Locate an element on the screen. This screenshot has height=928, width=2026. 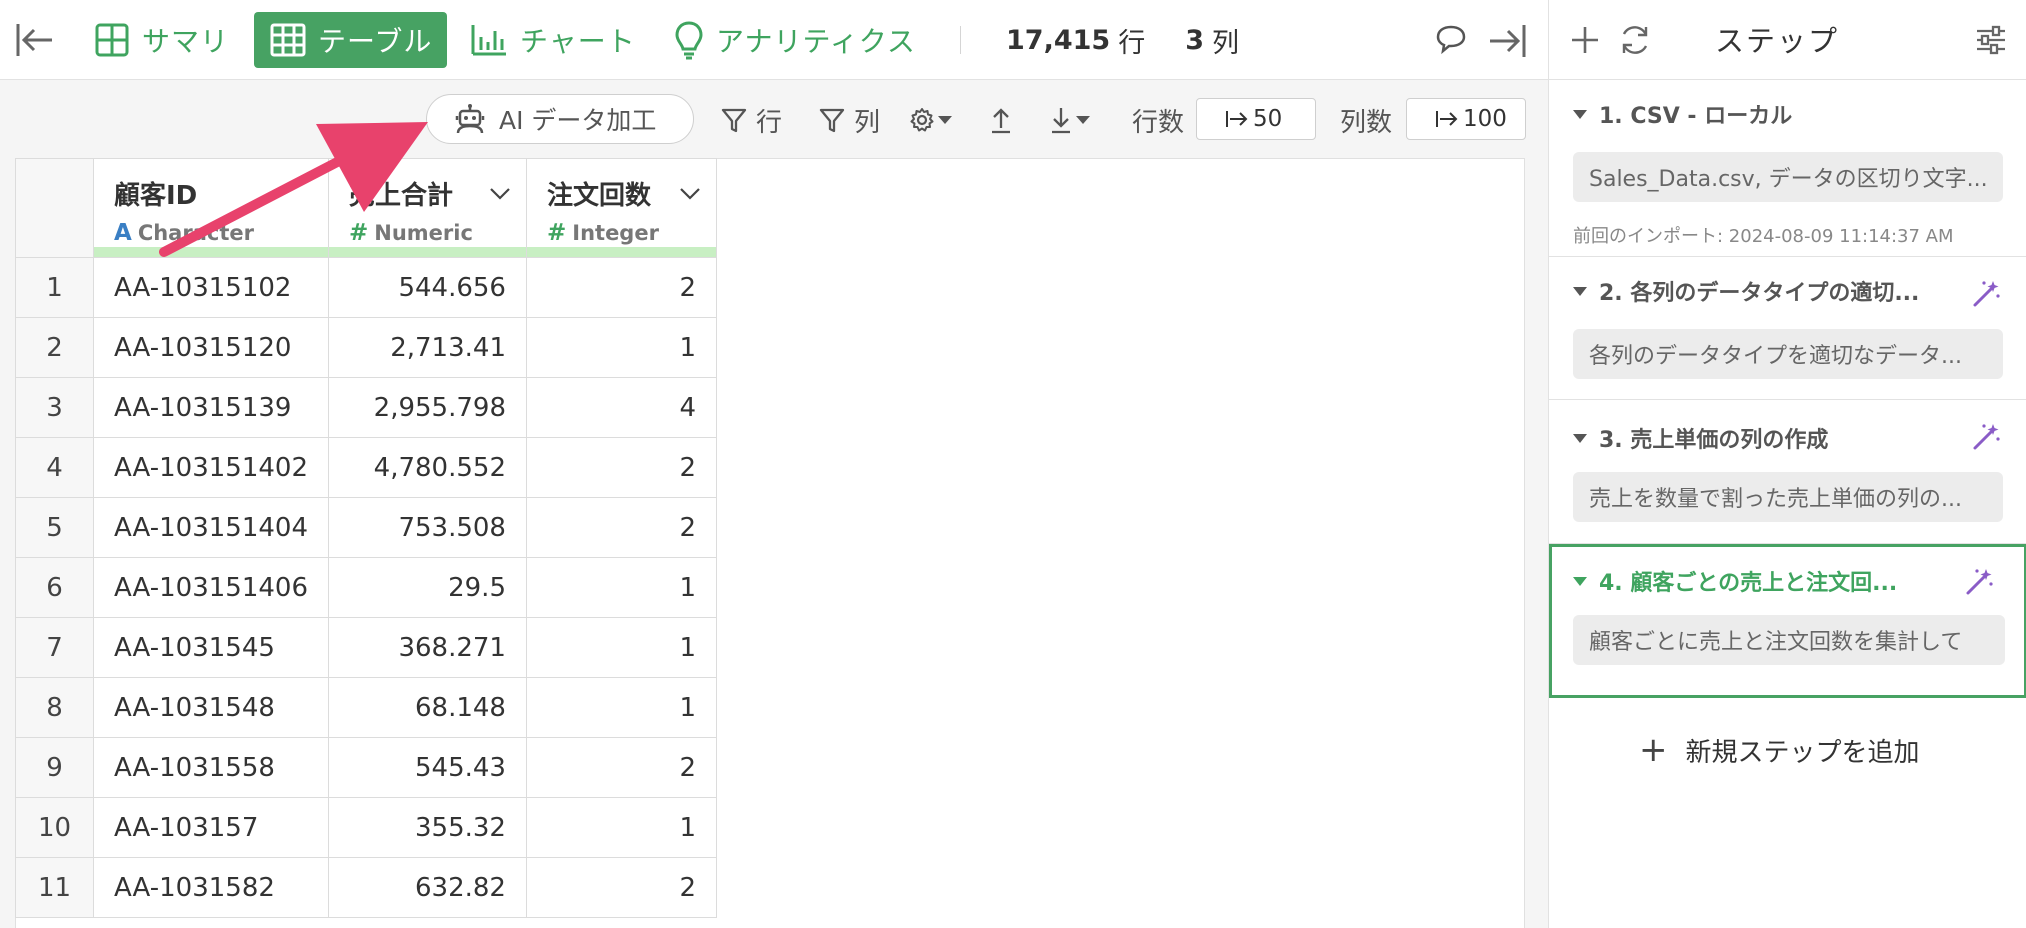
numeric-type-icon: # is located at coordinates (358, 233).